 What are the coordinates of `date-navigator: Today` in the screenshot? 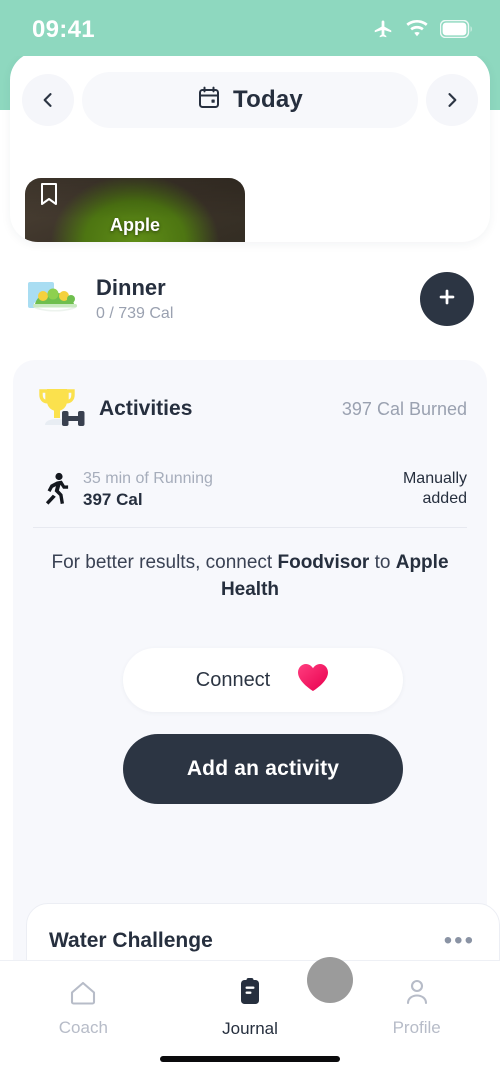 It's located at (250, 100).